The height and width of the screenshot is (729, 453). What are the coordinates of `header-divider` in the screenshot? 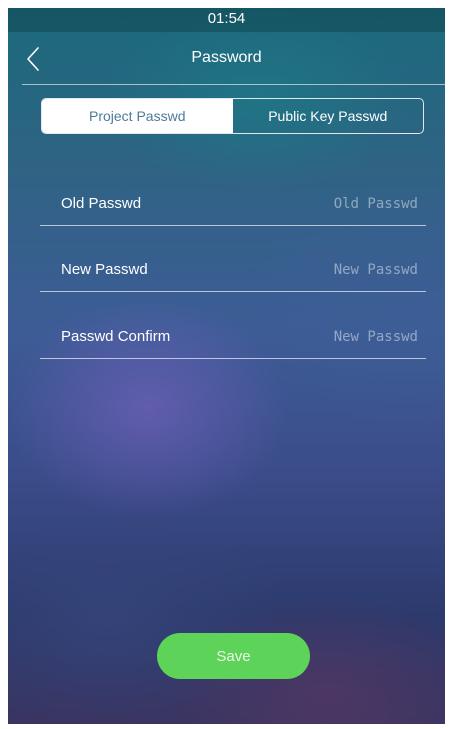 It's located at (233, 84).